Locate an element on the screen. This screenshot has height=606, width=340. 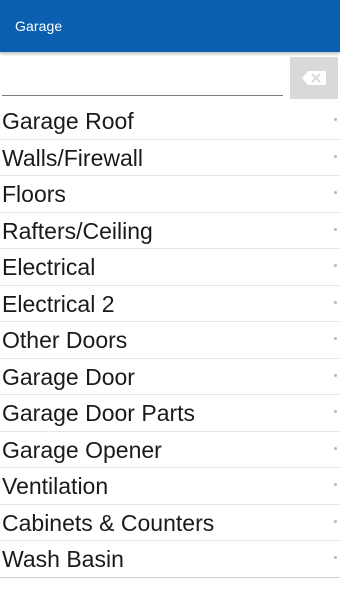
list-item-label: Rafters/Ceiling is located at coordinates (77, 230).